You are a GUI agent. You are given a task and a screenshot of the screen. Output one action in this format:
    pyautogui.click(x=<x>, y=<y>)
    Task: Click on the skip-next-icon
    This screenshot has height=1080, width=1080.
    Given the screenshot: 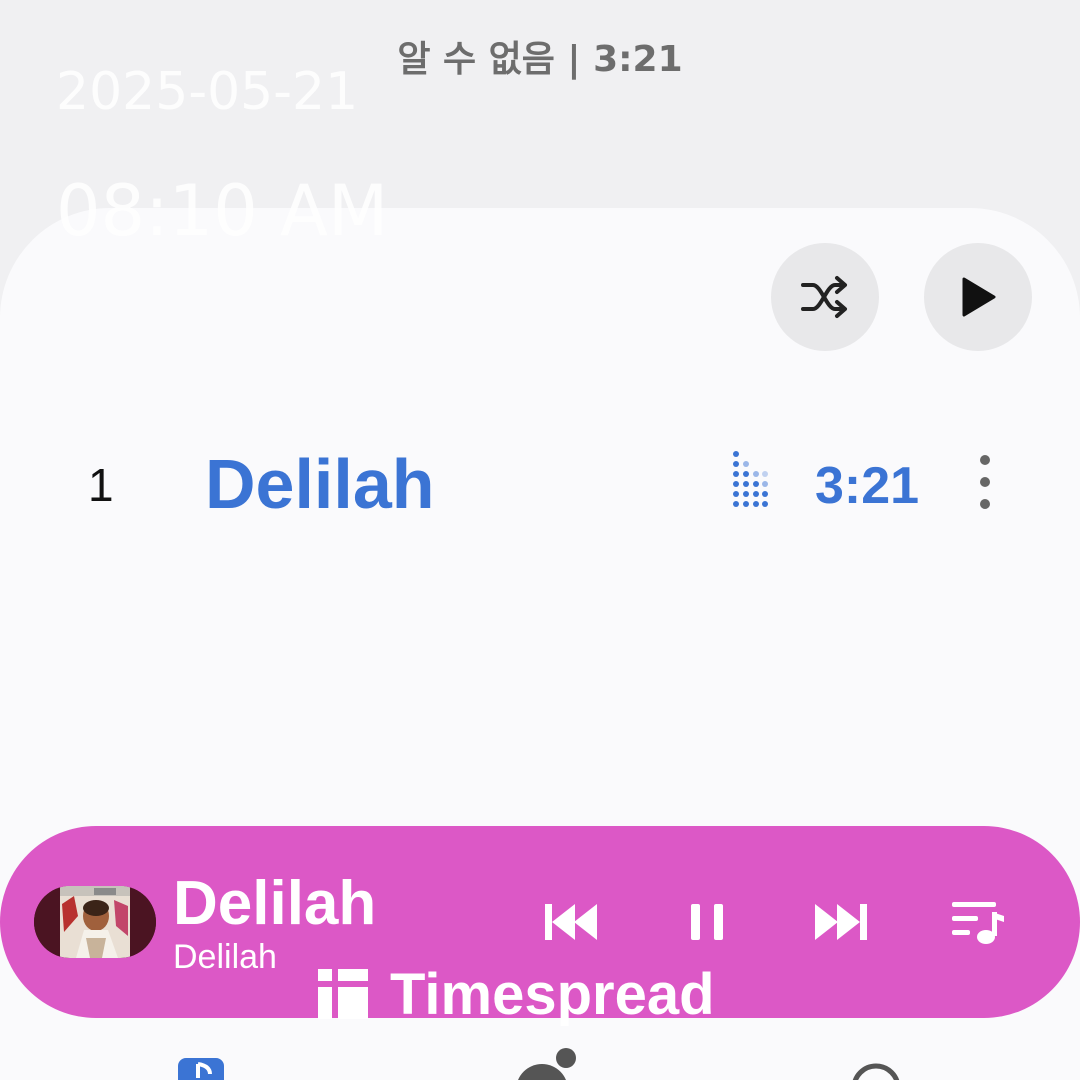 What is the action you would take?
    pyautogui.click(x=841, y=922)
    